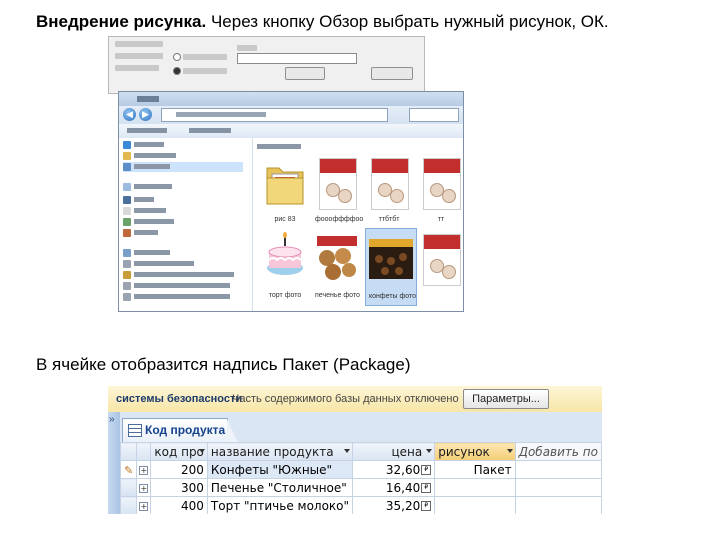 This screenshot has height=540, width=720. Describe the element at coordinates (285, 266) in the screenshot. I see `file-thumbnail: торт фото` at that location.